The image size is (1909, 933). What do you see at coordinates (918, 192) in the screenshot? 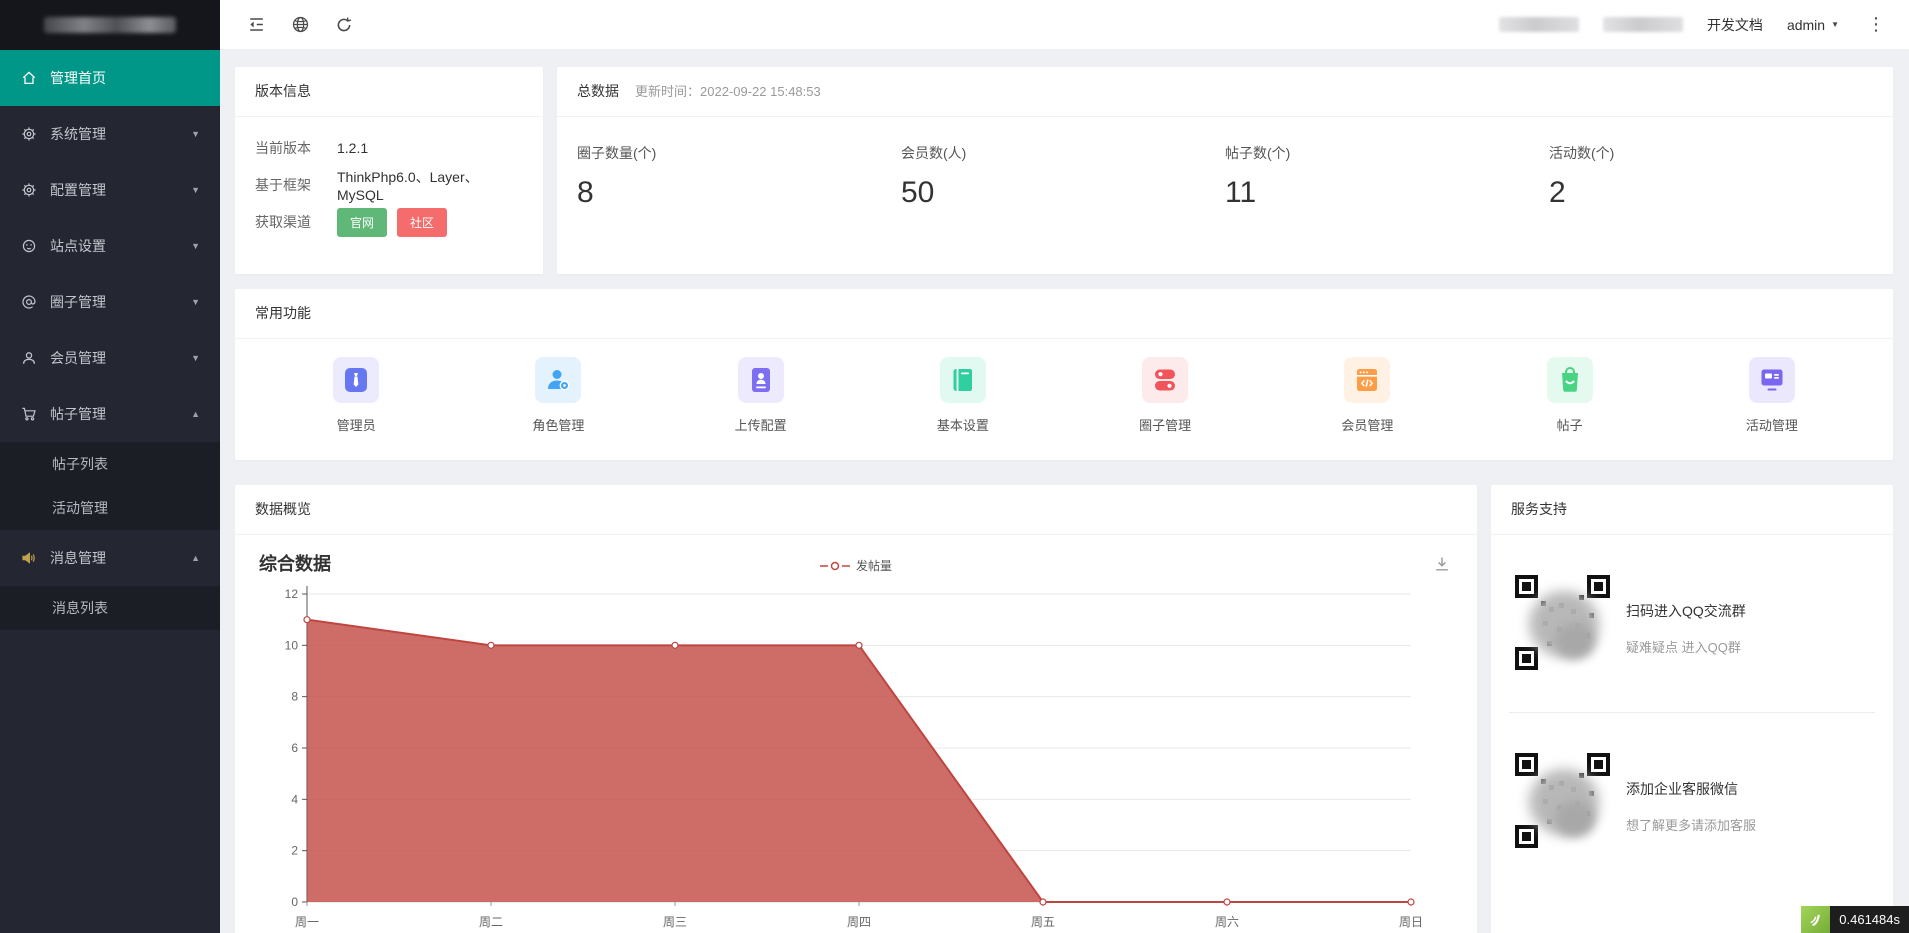
I see `stat-value: 50` at bounding box center [918, 192].